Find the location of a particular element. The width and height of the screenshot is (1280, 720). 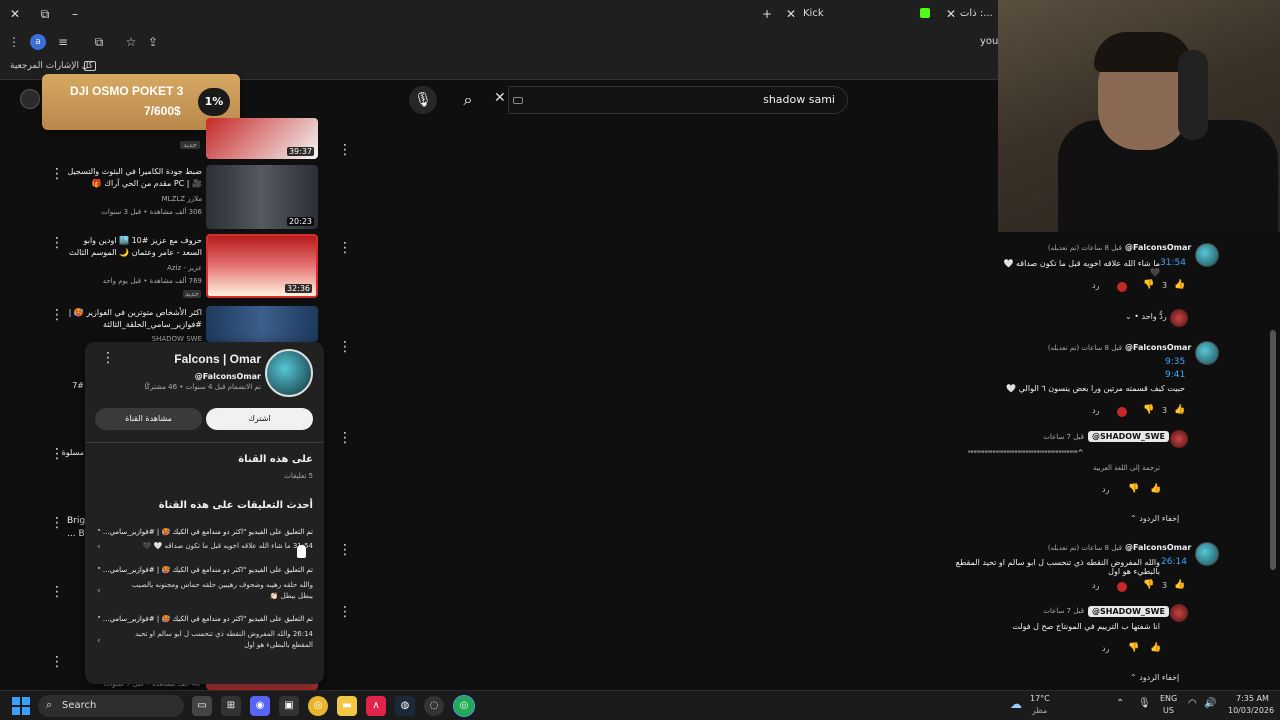

share-icon: ⇪ is located at coordinates (153, 42).